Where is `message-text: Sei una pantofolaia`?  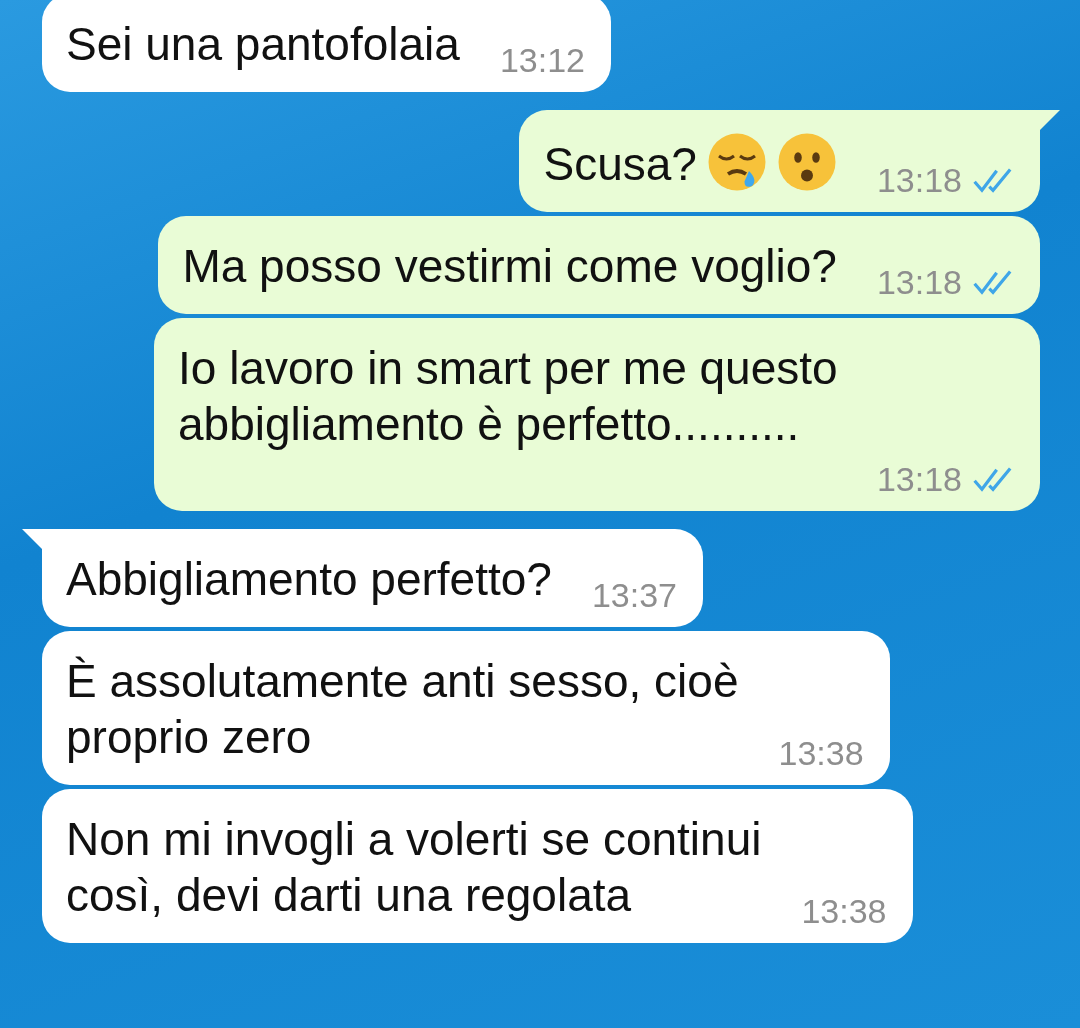
message-text: Sei una pantofolaia is located at coordinates (263, 44).